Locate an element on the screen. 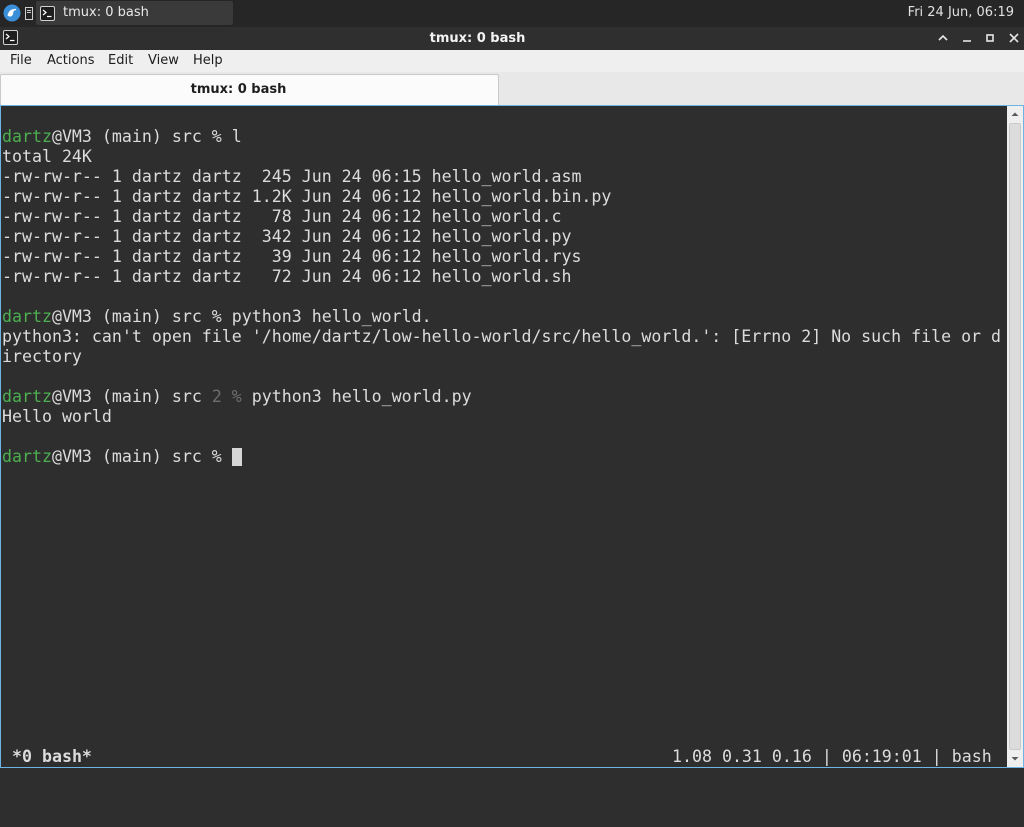 The height and width of the screenshot is (827, 1024). tab-bar: tmux: 0 bash is located at coordinates (512, 88).